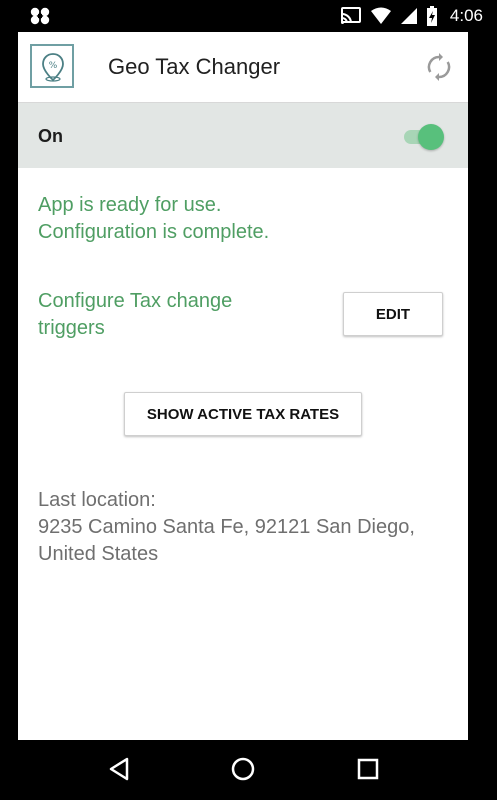 The width and height of the screenshot is (497, 800). I want to click on cast-icon, so click(350, 15).